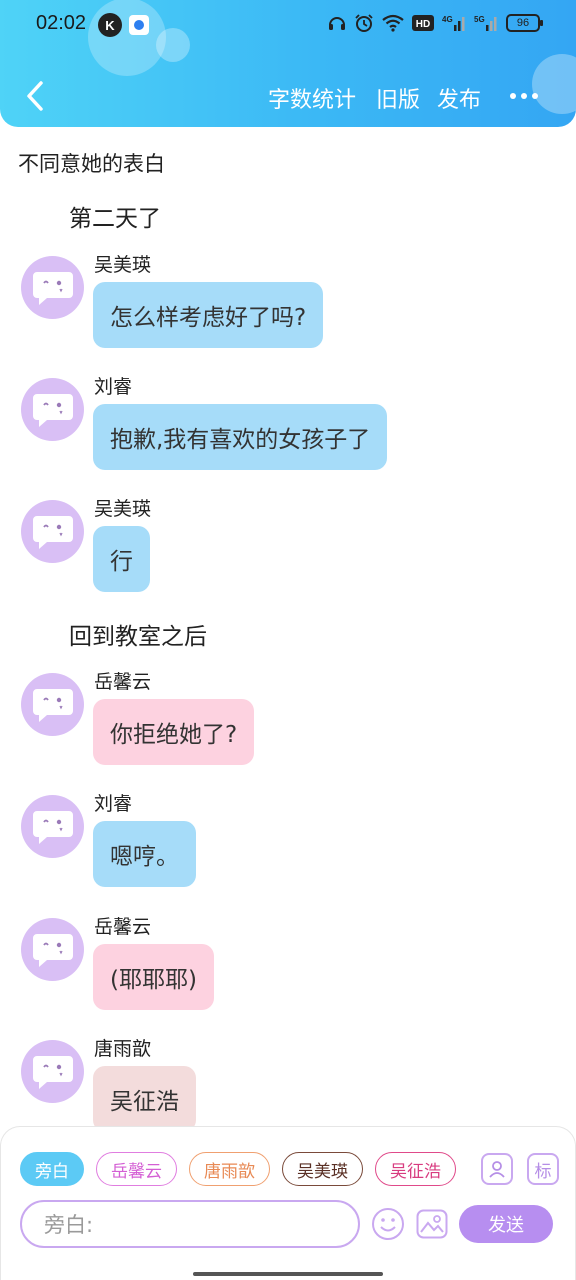 The width and height of the screenshot is (576, 1280). What do you see at coordinates (288, 63) in the screenshot?
I see `top-header: 02:02 K HD 4G 5G 96 字数统计 旧版 发布` at bounding box center [288, 63].